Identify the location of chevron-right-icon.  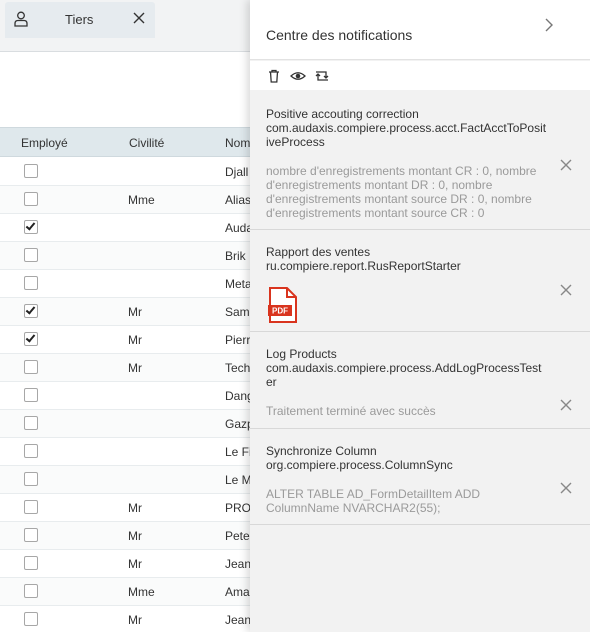
(549, 25).